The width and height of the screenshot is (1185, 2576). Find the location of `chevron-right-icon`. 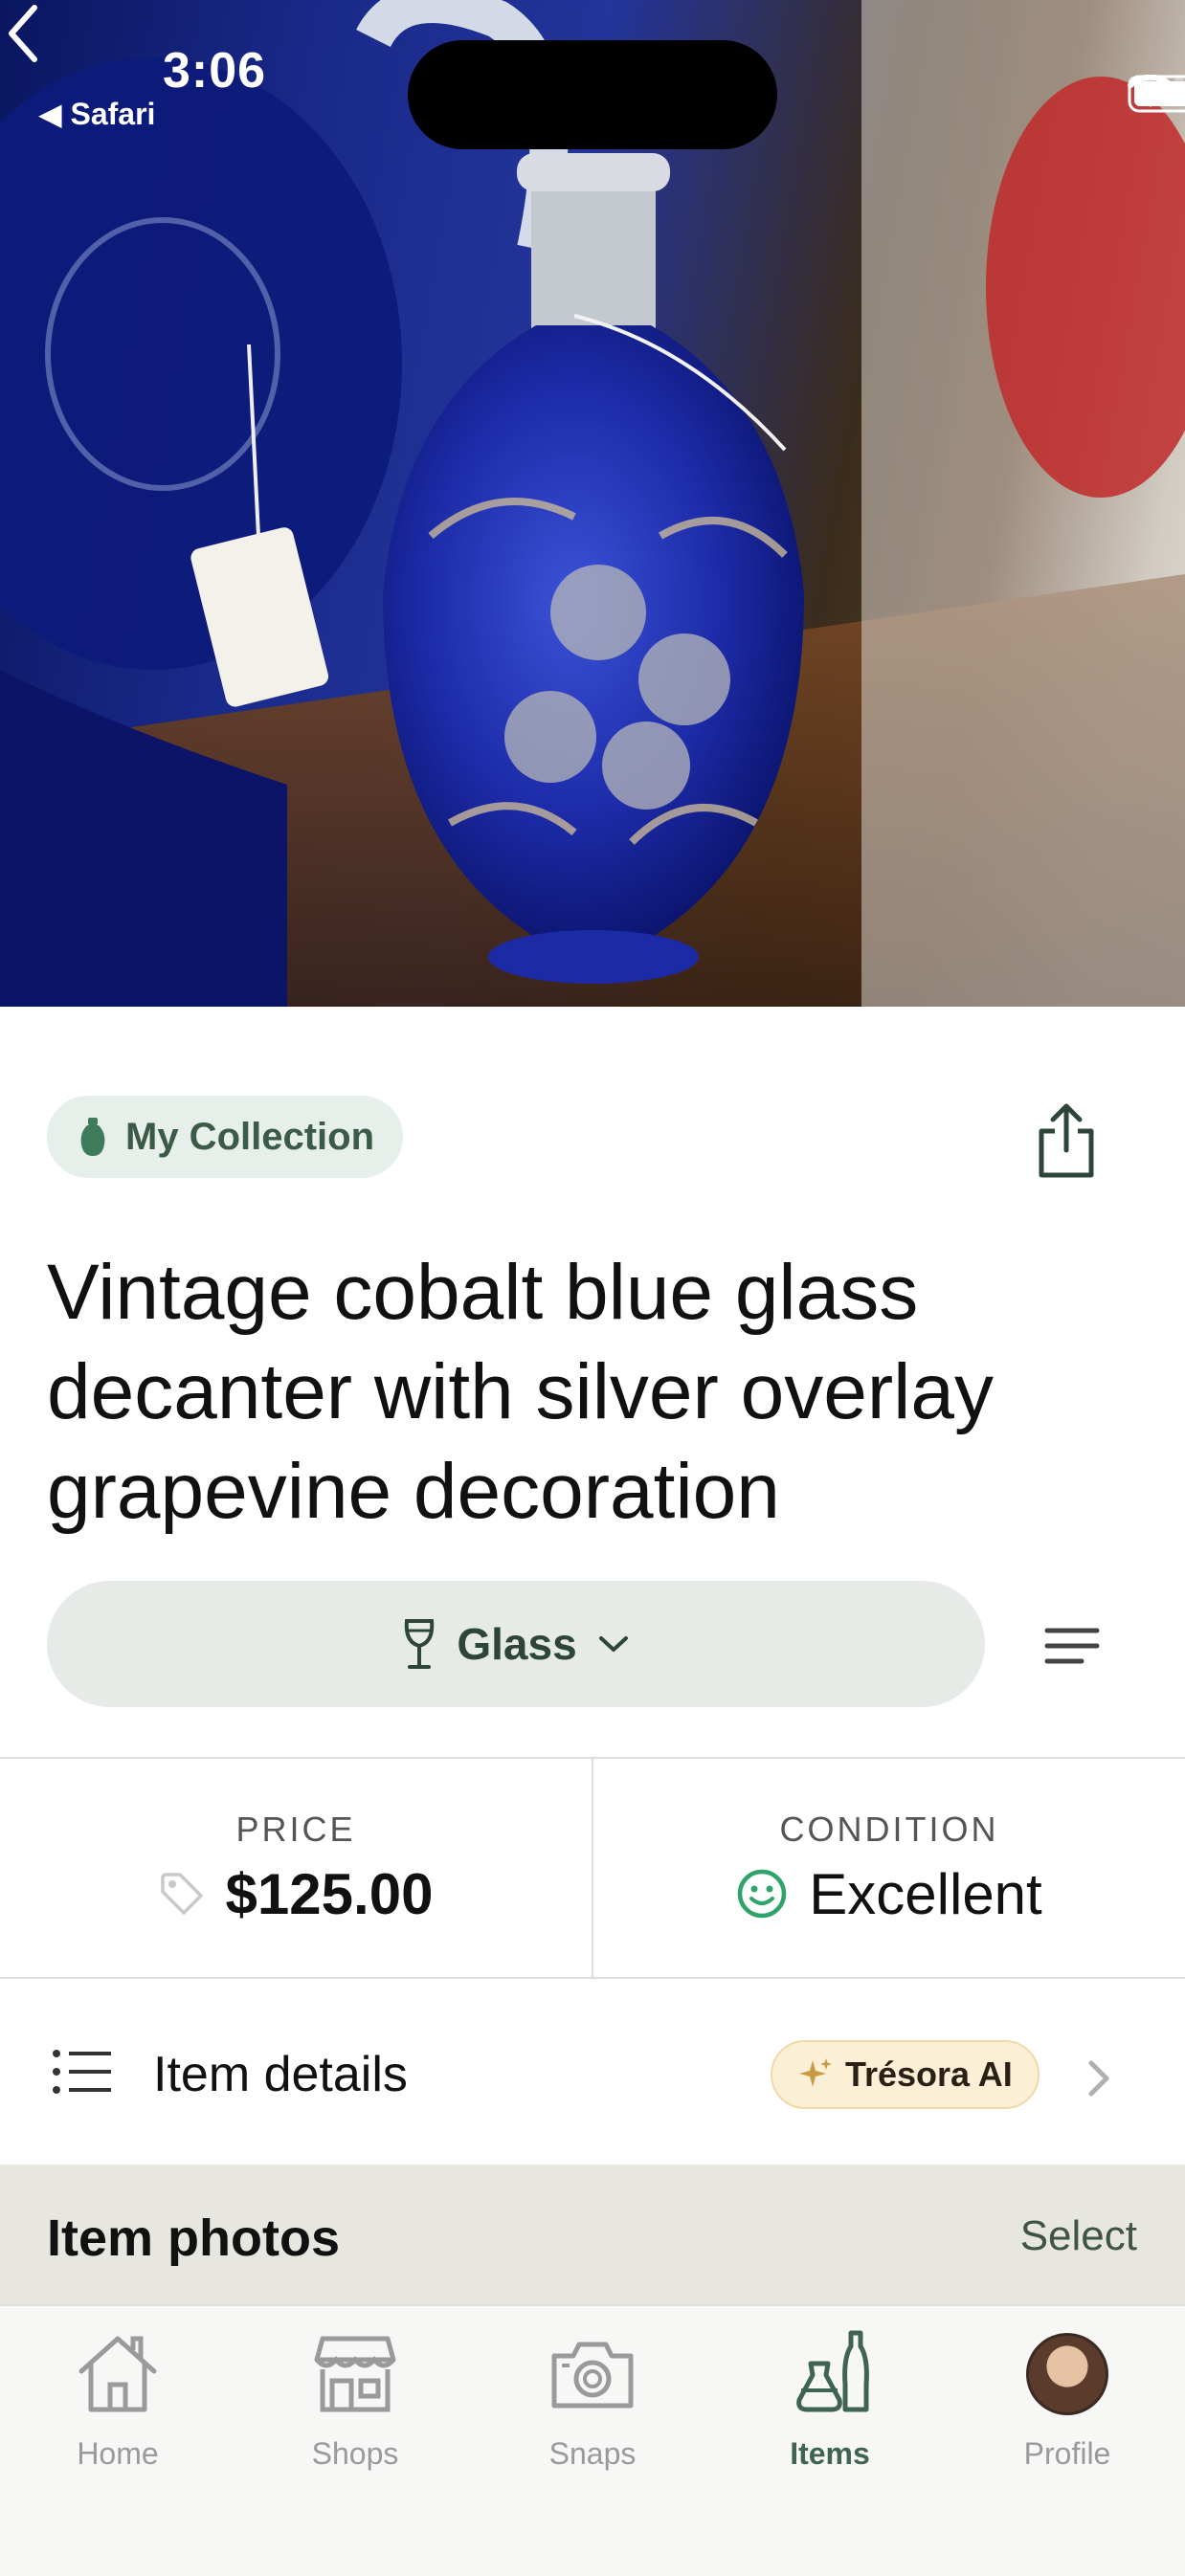

chevron-right-icon is located at coordinates (1098, 2078).